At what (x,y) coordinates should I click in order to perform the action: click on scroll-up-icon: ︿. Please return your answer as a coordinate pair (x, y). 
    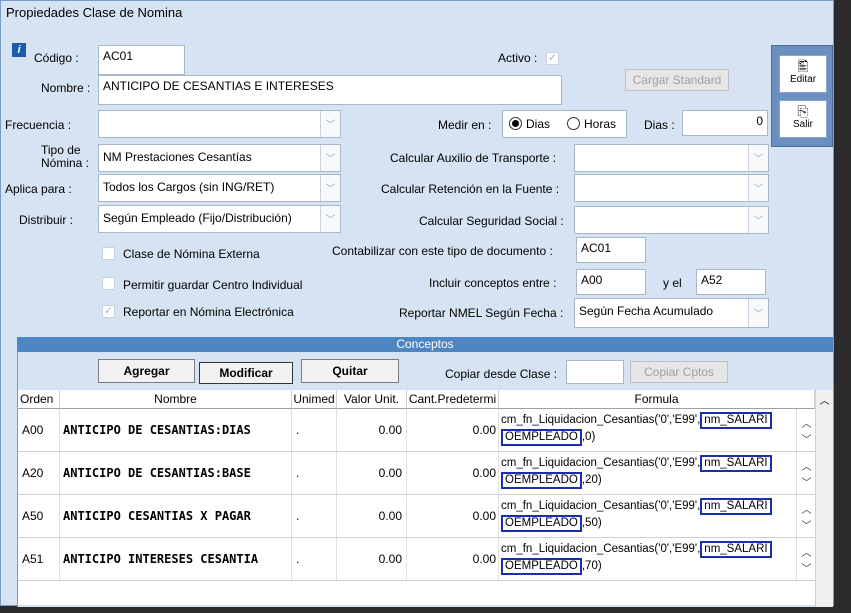
    Looking at the image, I should click on (824, 399).